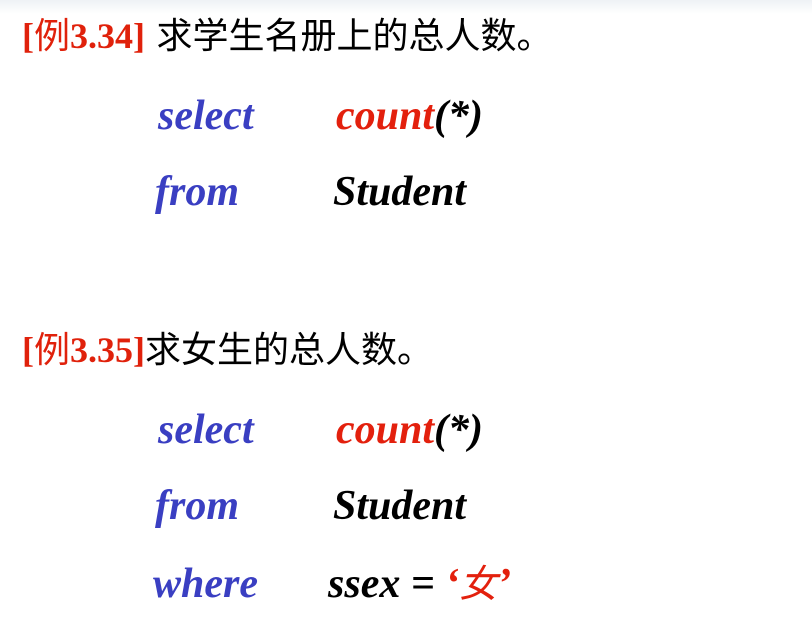  I want to click on example-3-35-heading: [例3.35]求女生的总人数。, so click(227, 350).